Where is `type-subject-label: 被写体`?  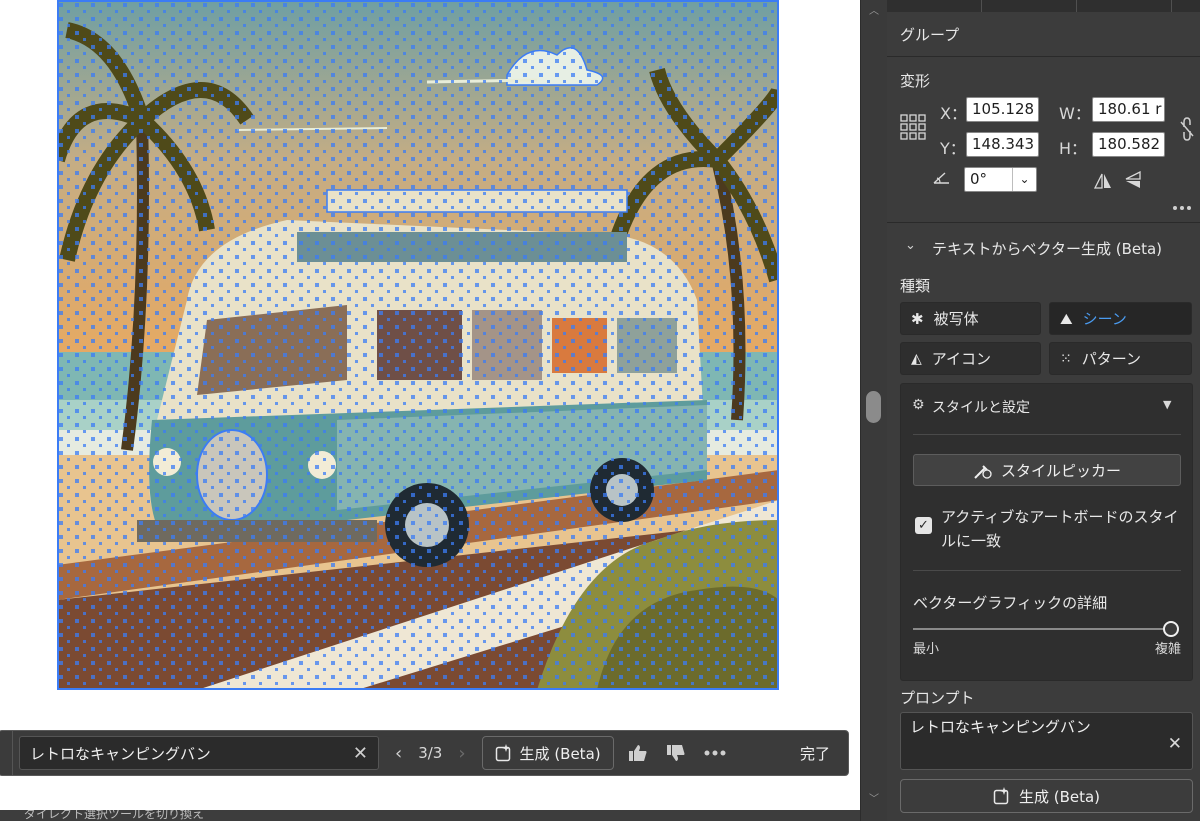
type-subject-label: 被写体 is located at coordinates (956, 319).